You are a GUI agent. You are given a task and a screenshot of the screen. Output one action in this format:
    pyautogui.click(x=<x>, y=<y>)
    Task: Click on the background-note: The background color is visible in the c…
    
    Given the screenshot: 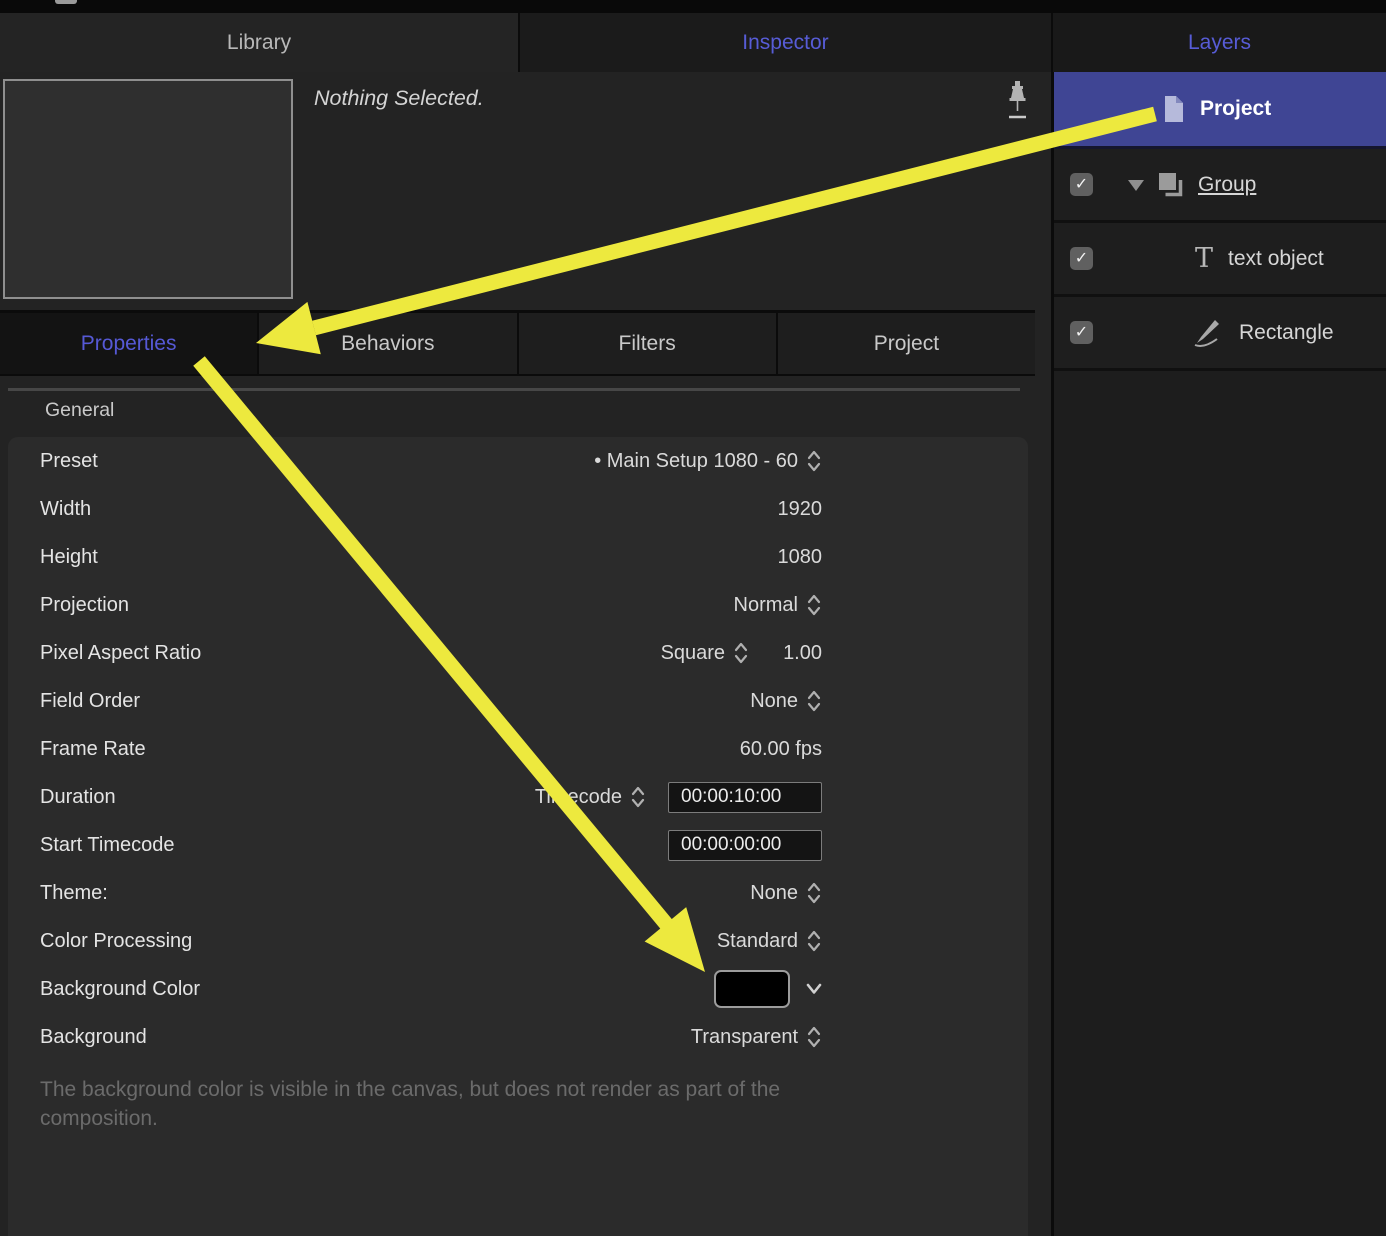 What is the action you would take?
    pyautogui.click(x=410, y=1104)
    